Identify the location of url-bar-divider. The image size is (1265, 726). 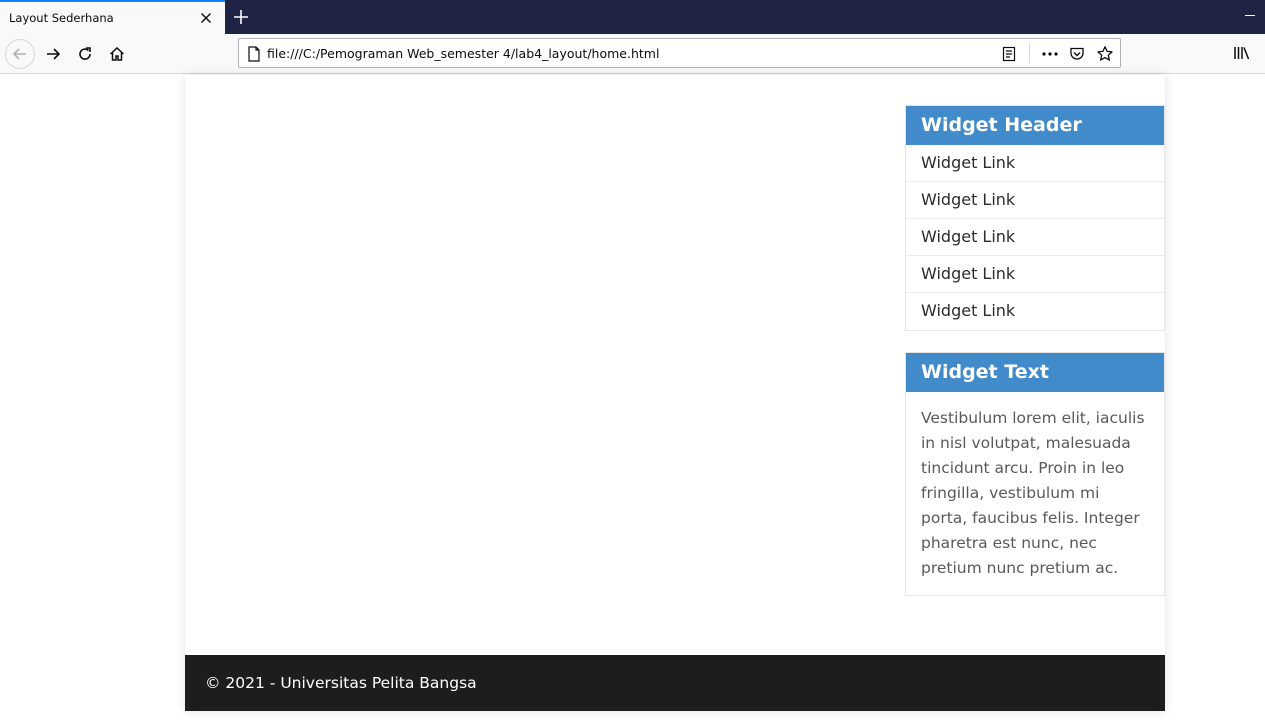
(1029, 53).